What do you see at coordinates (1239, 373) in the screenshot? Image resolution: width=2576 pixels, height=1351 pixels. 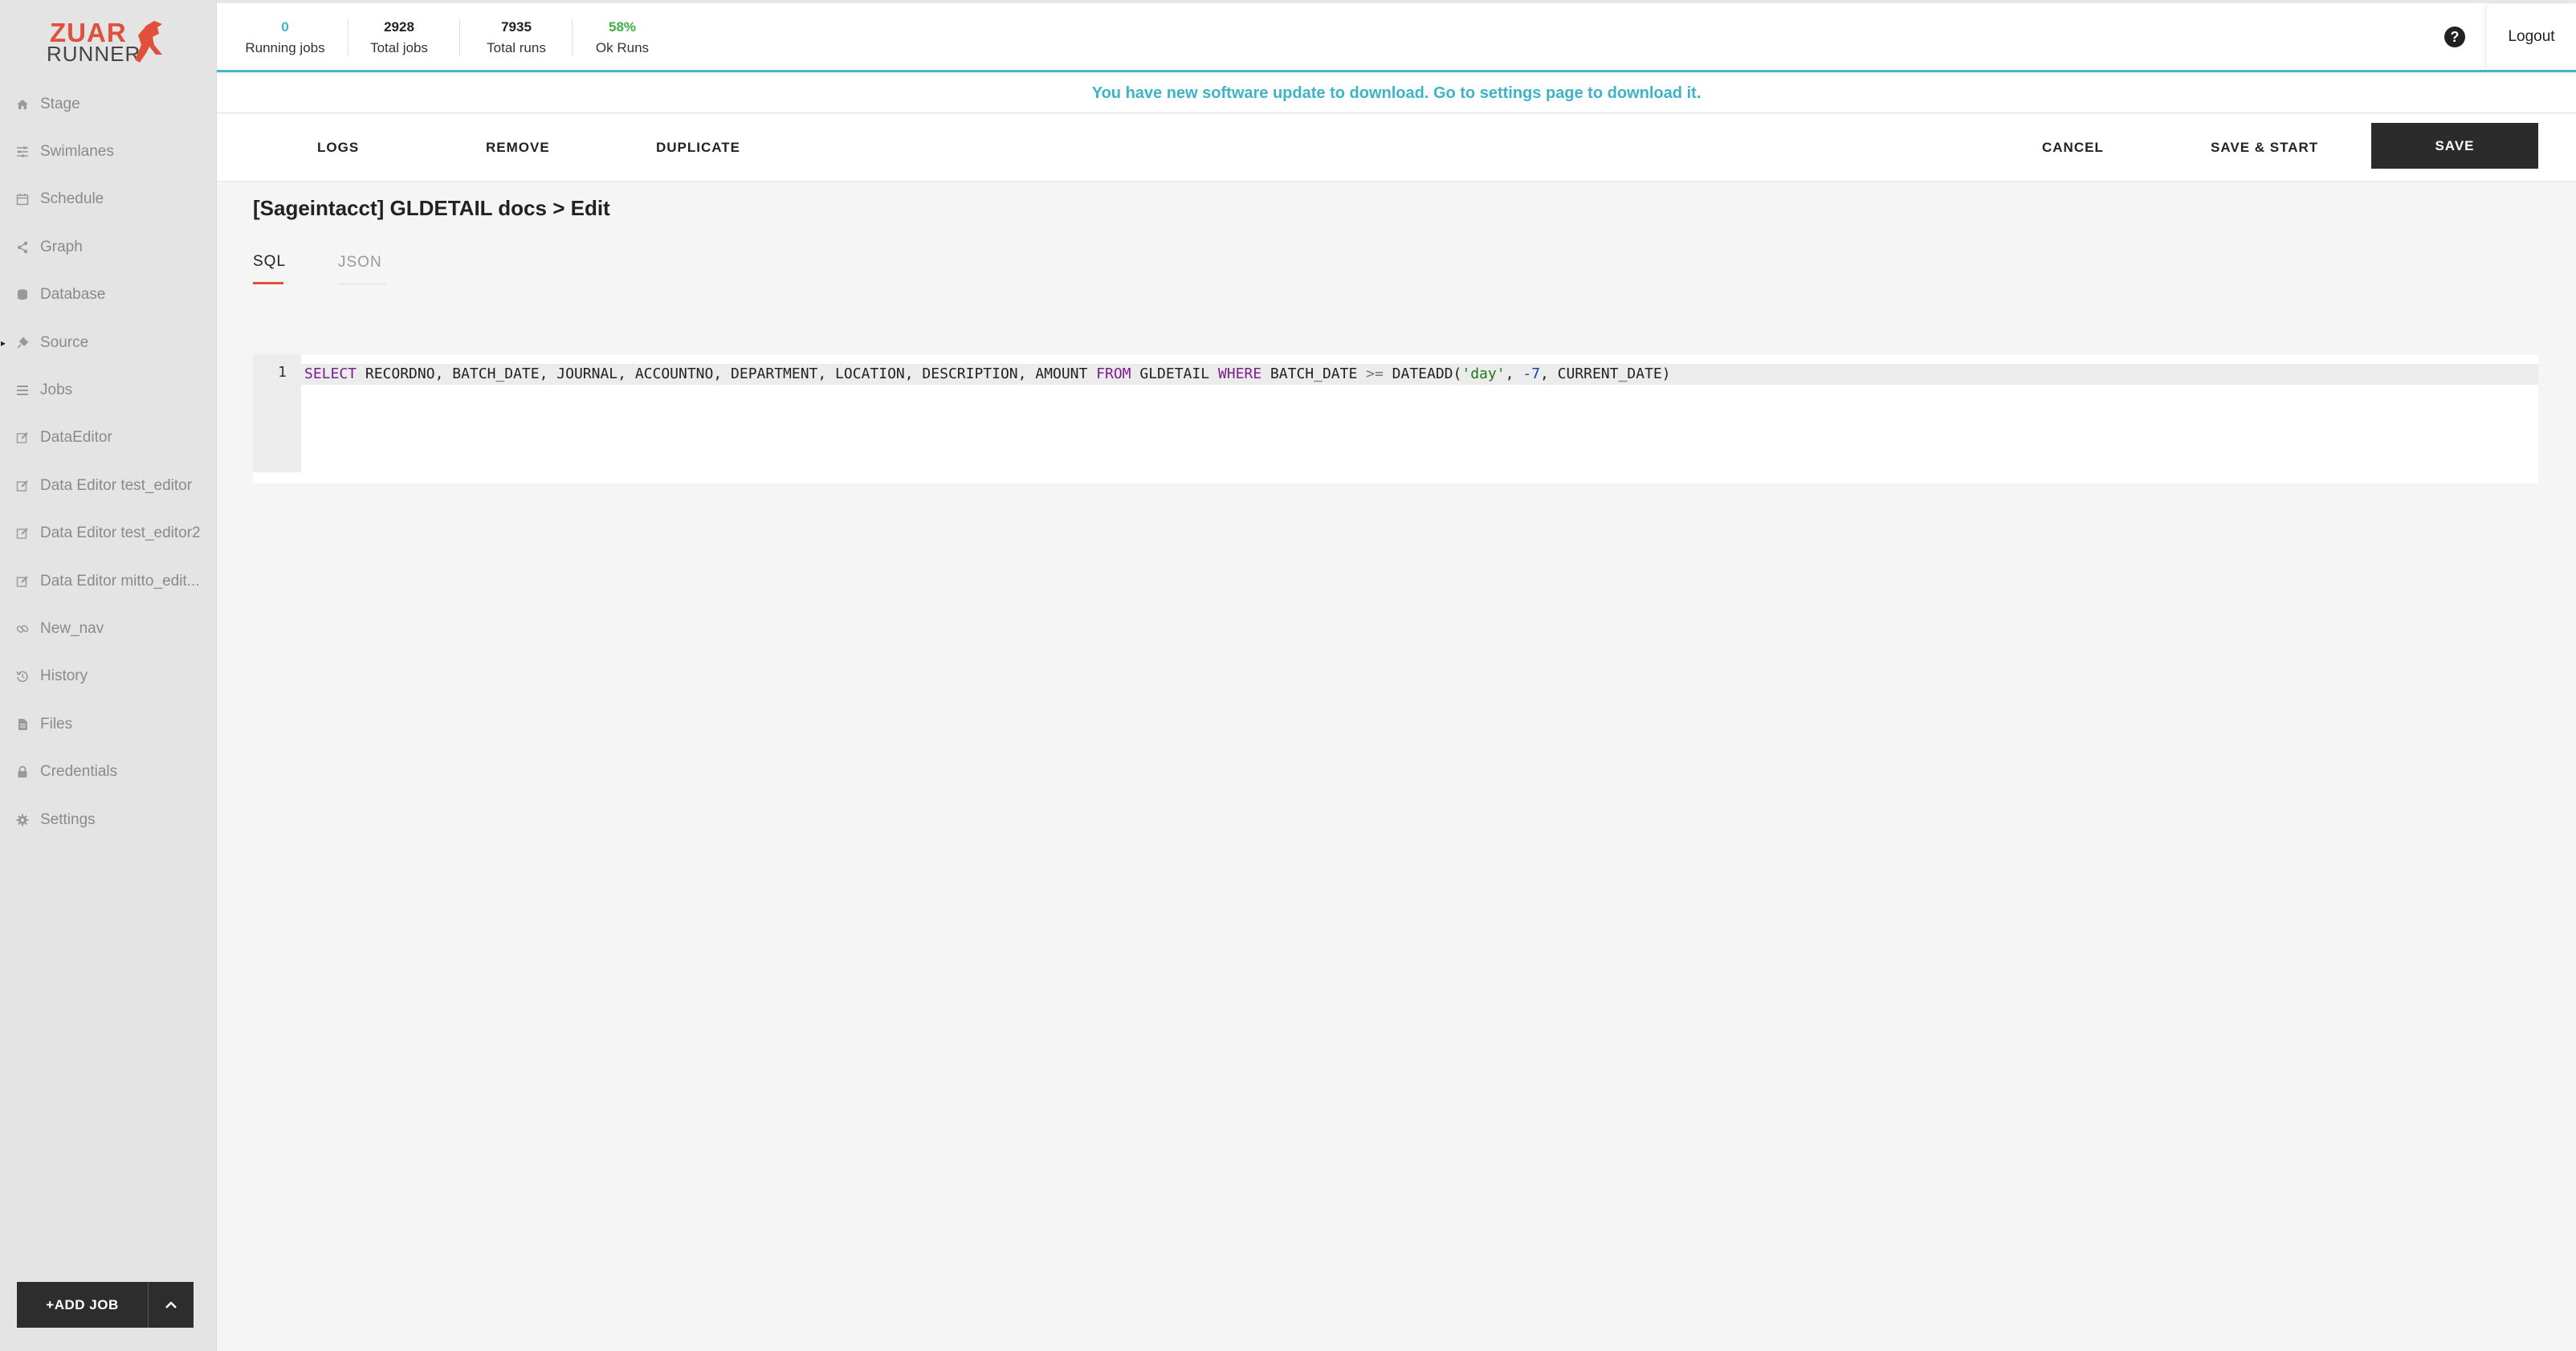 I see `code-token-keyword: WHERE` at bounding box center [1239, 373].